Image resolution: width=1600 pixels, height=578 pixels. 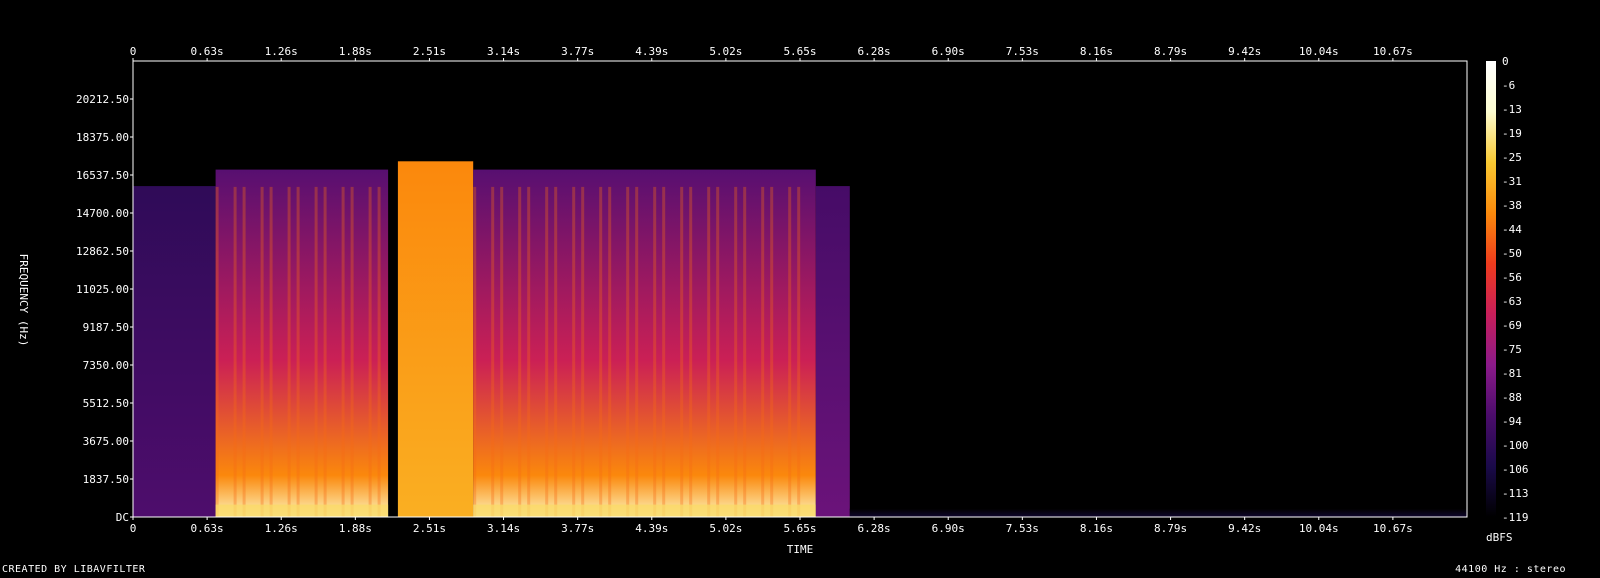 I want to click on y-tick-label: 12862.50, so click(x=102, y=251).